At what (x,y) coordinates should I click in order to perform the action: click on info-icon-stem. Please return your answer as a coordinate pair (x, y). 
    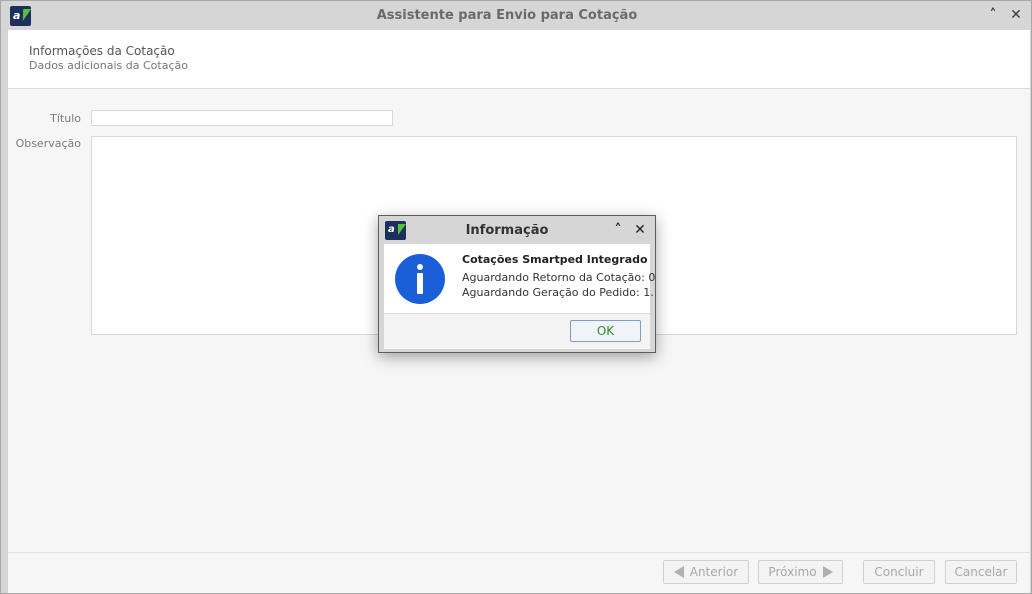
    Looking at the image, I should click on (420, 283).